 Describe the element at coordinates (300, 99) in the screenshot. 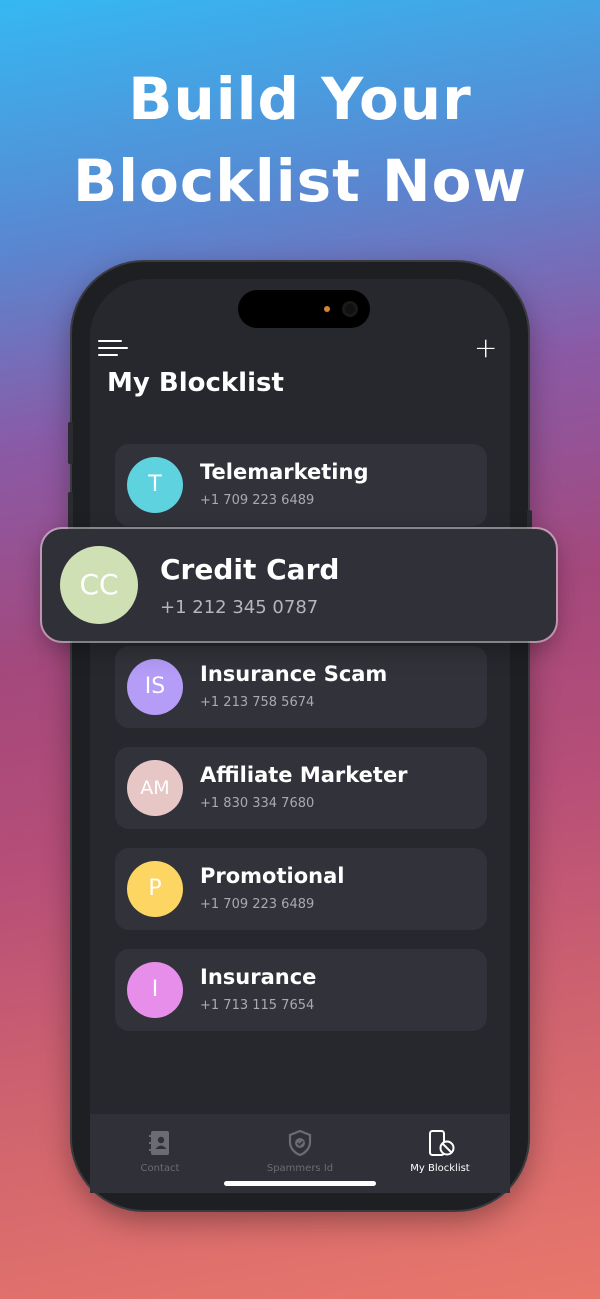

I see `headline-line-1: Build Your` at that location.